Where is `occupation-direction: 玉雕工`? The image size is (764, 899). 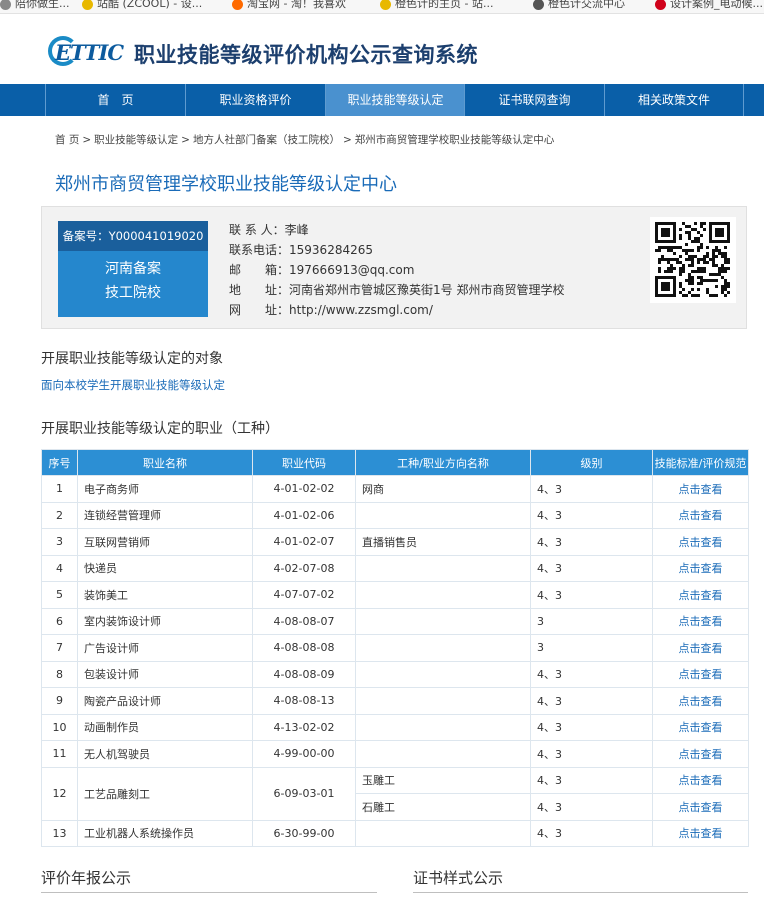
occupation-direction: 玉雕工 is located at coordinates (443, 780).